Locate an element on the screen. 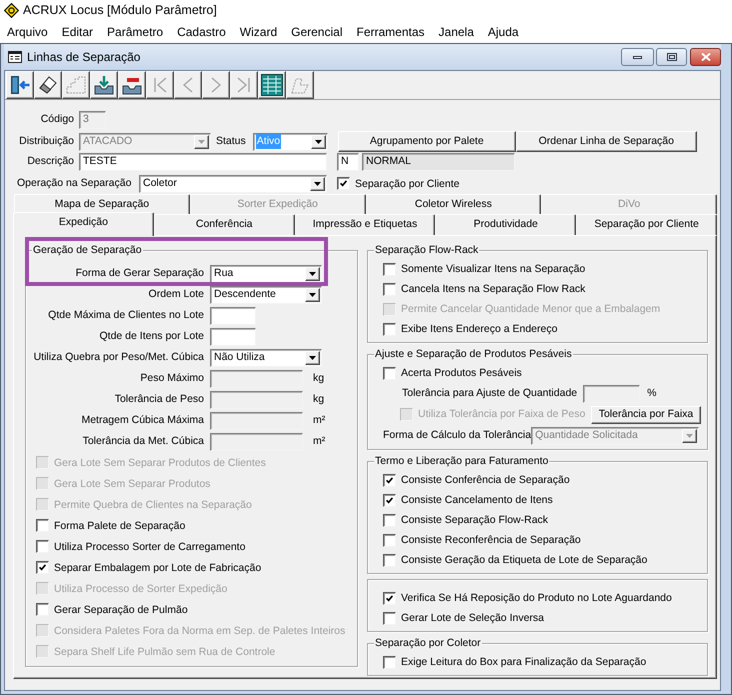 Image resolution: width=732 pixels, height=695 pixels. checkbox-label: Utiliza Processo Sorter de Carregamento is located at coordinates (150, 547).